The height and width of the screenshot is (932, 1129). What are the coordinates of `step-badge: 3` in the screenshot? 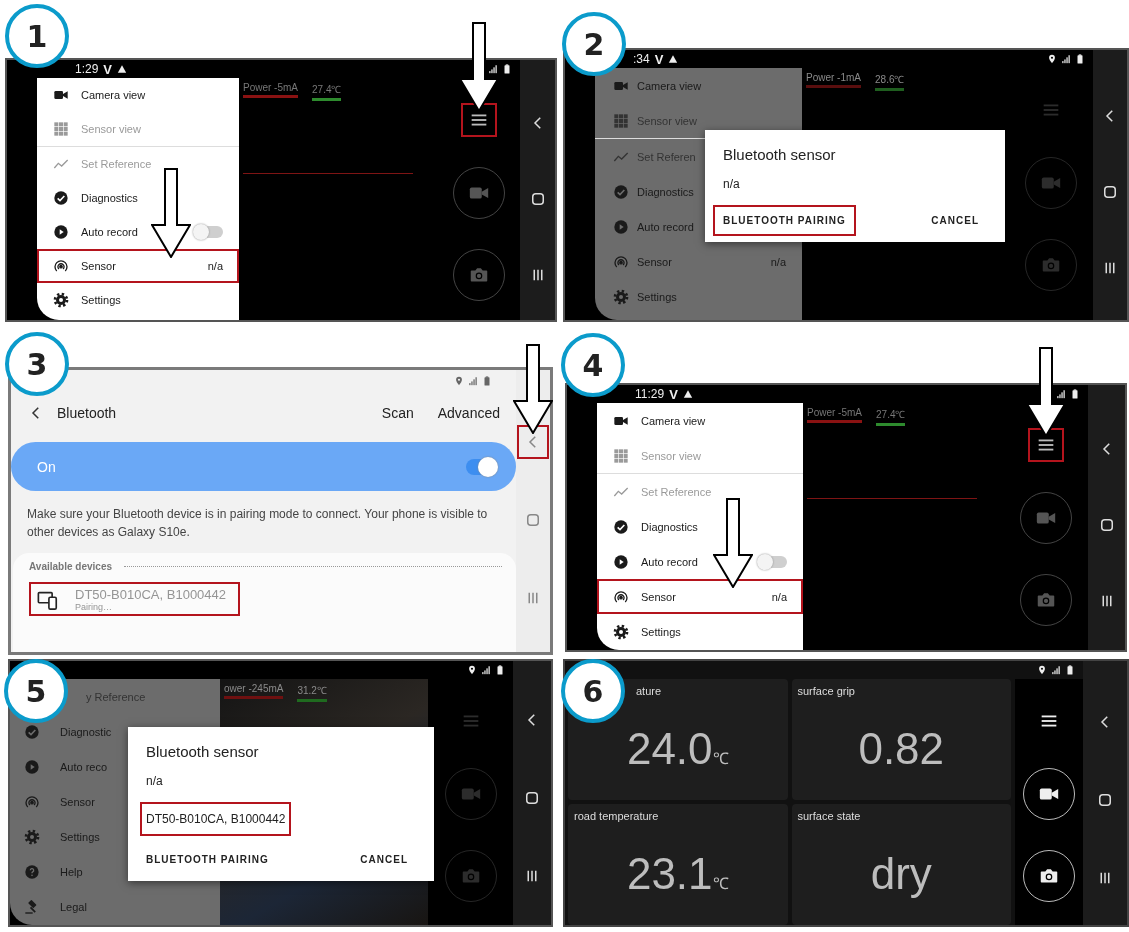 It's located at (37, 364).